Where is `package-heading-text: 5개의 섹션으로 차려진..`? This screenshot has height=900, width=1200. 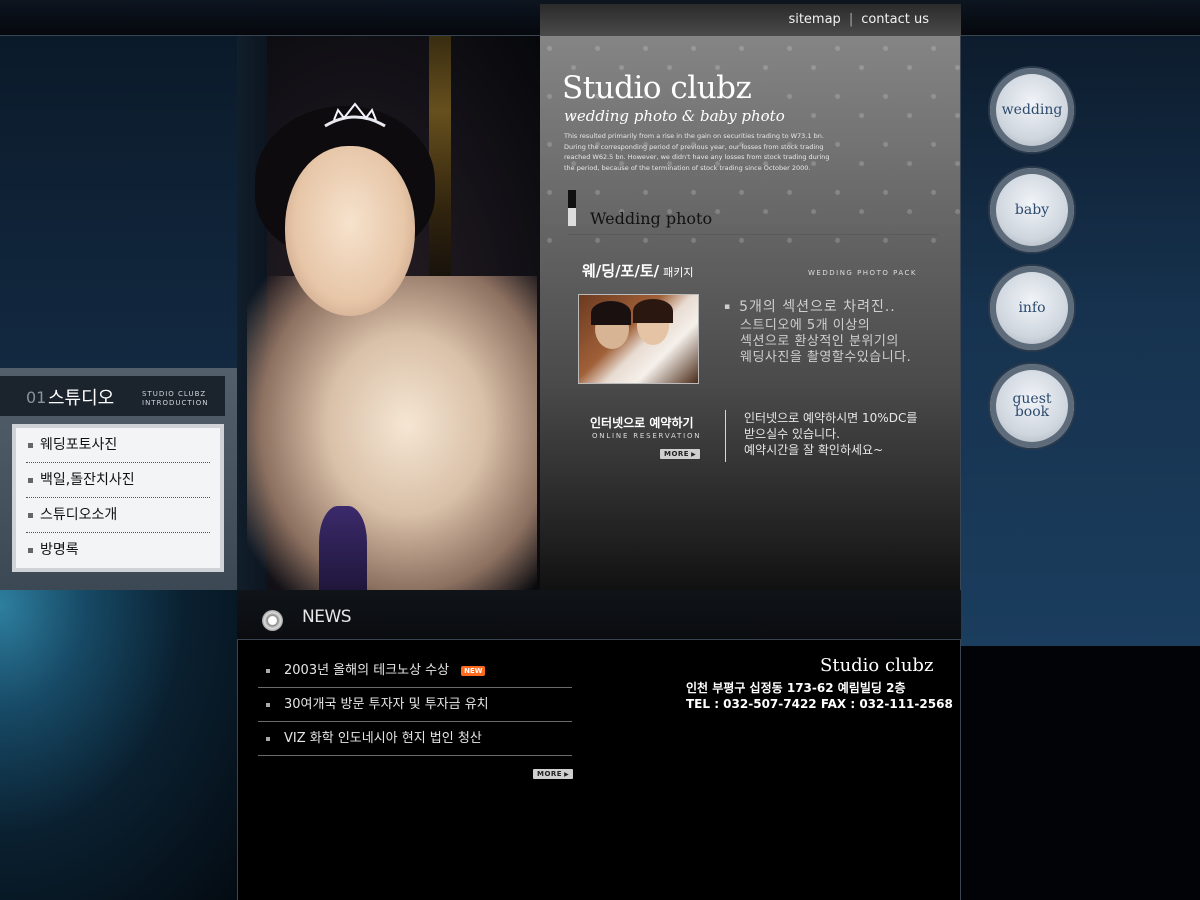
package-heading-text: 5개의 섹션으로 차려진.. is located at coordinates (817, 307).